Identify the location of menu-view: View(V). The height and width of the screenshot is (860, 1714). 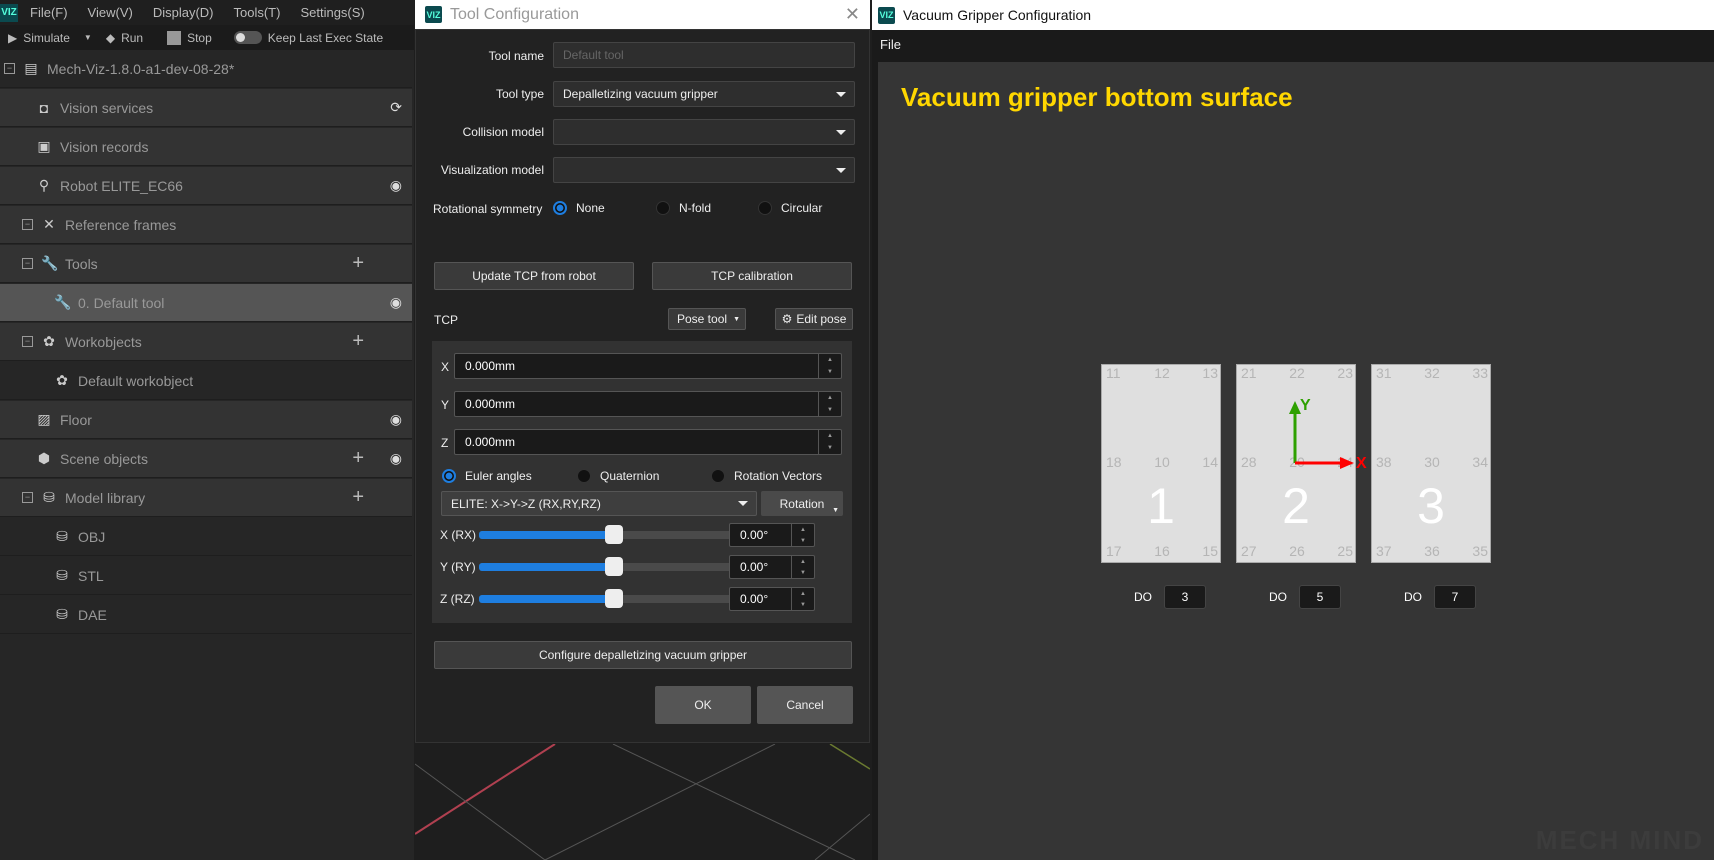
(110, 12).